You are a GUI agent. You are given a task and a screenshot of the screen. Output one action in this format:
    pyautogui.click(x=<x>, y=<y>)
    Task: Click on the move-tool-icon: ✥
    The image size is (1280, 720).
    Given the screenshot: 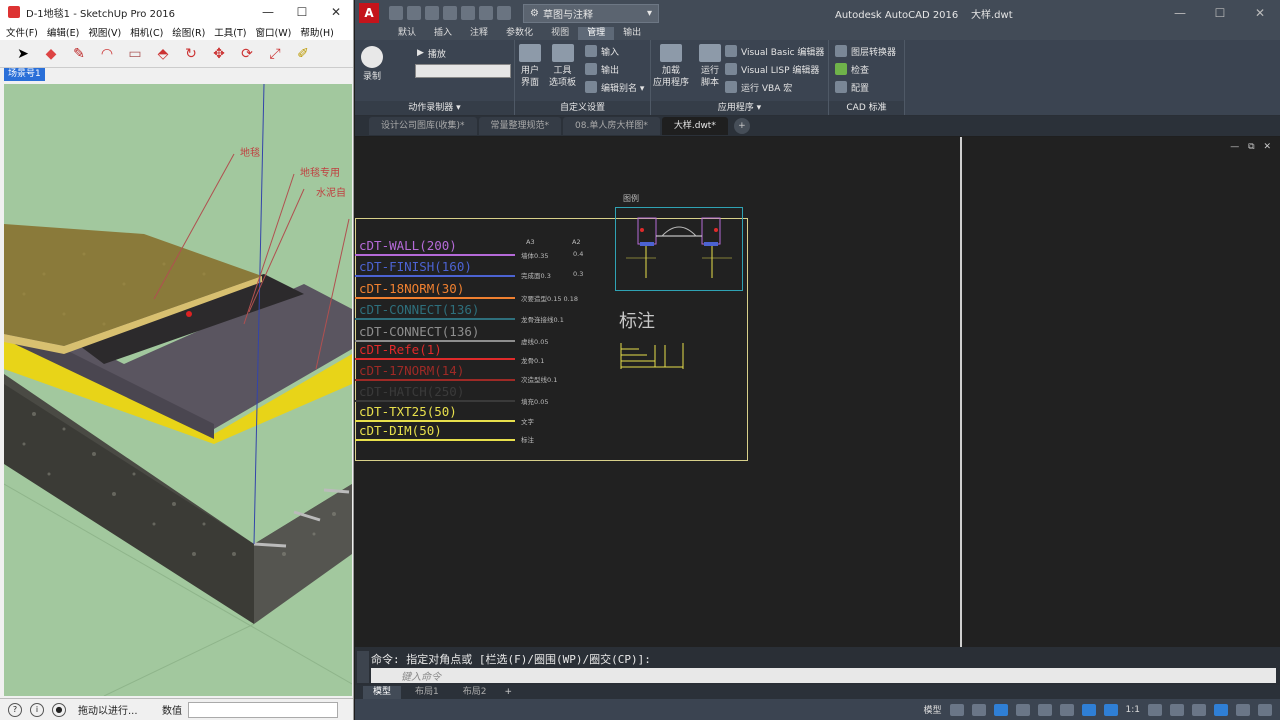 What is the action you would take?
    pyautogui.click(x=219, y=54)
    